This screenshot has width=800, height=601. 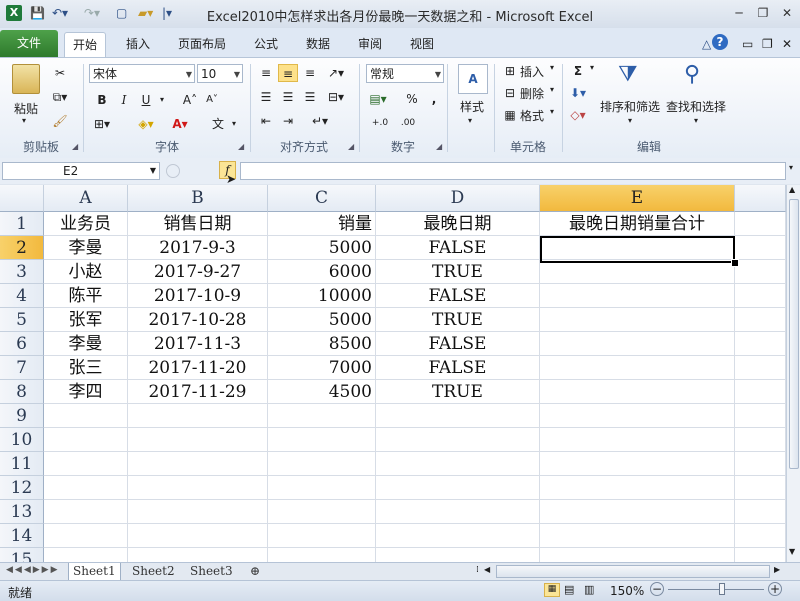 I want to click on zoom-in-button: +, so click(x=775, y=589).